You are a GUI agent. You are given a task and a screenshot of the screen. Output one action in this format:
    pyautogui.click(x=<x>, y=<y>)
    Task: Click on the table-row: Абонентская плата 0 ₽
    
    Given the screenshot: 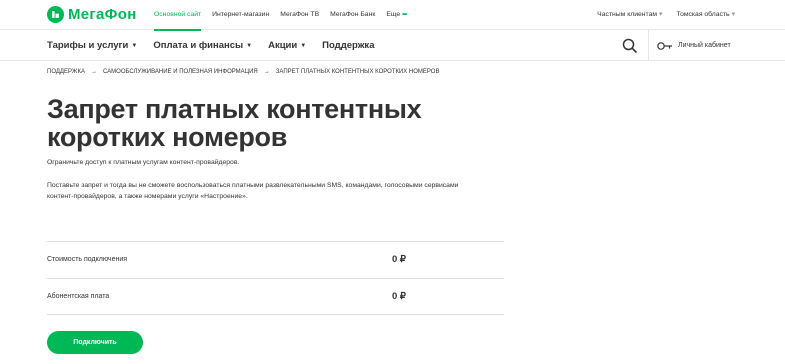 What is the action you would take?
    pyautogui.click(x=275, y=296)
    